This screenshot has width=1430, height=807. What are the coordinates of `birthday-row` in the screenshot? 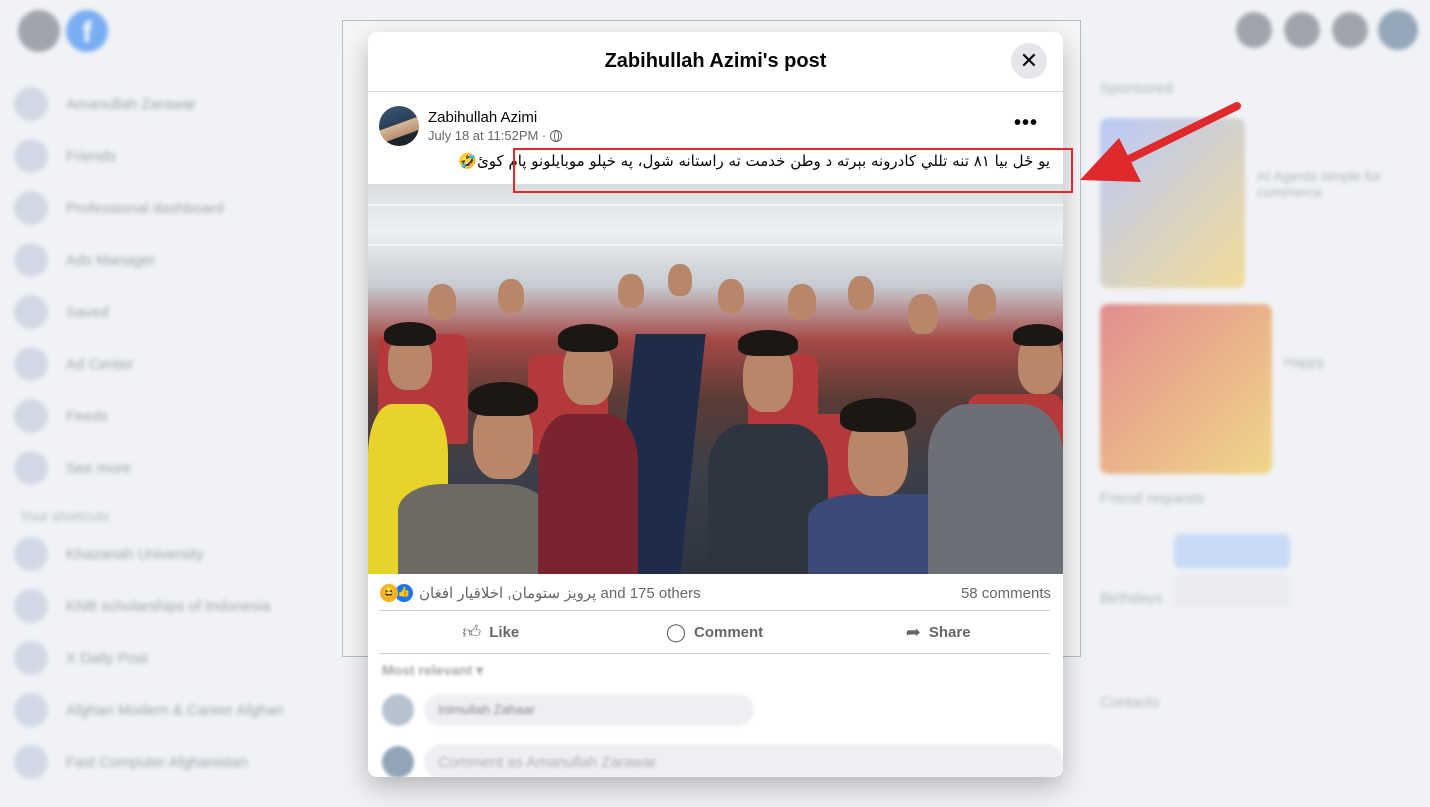 It's located at (1260, 657).